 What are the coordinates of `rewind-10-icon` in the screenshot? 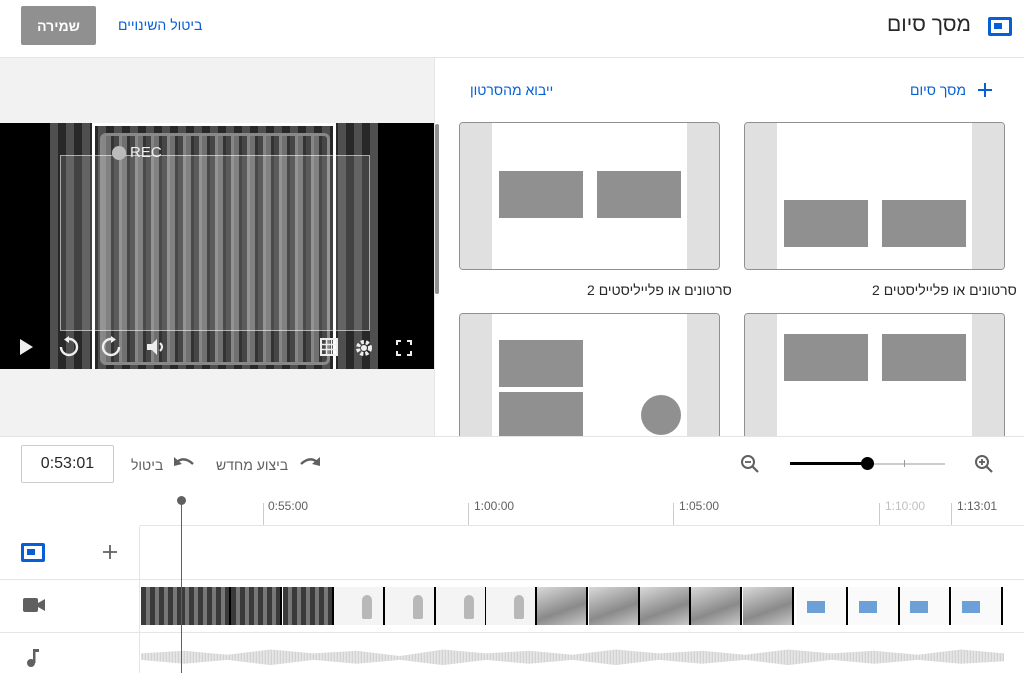 It's located at (69, 349).